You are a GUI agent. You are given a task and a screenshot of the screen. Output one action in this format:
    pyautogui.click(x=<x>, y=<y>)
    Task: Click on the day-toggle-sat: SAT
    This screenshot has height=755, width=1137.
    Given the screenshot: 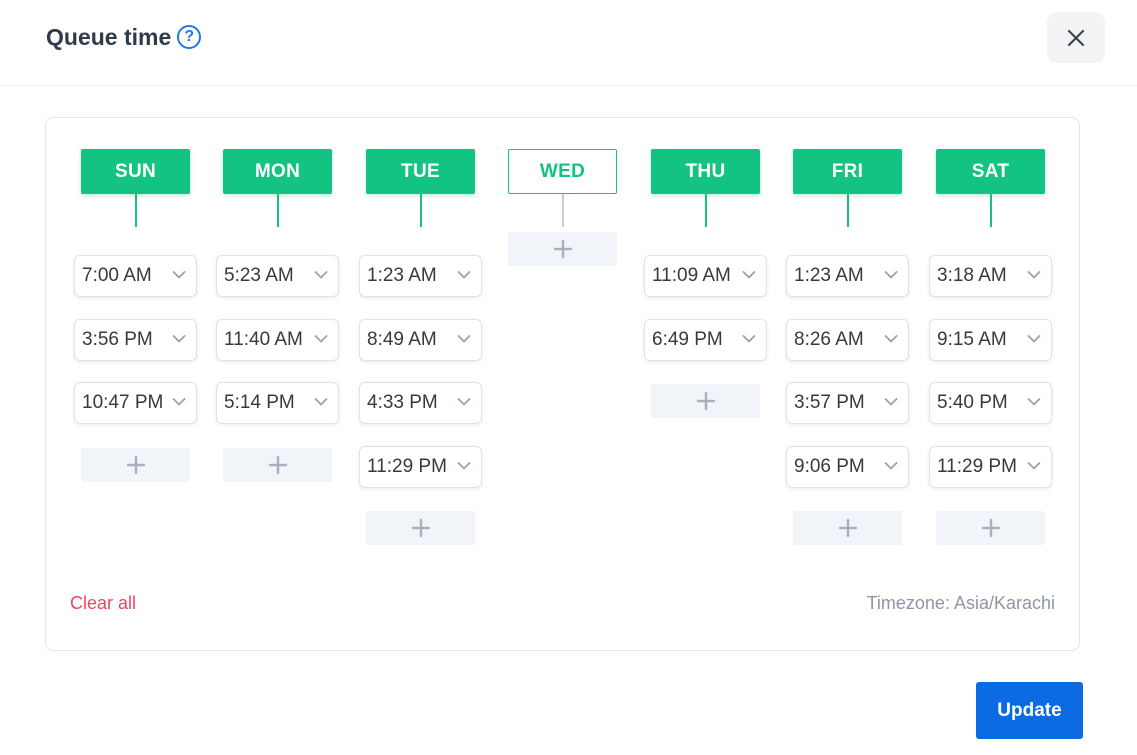 What is the action you would take?
    pyautogui.click(x=990, y=171)
    